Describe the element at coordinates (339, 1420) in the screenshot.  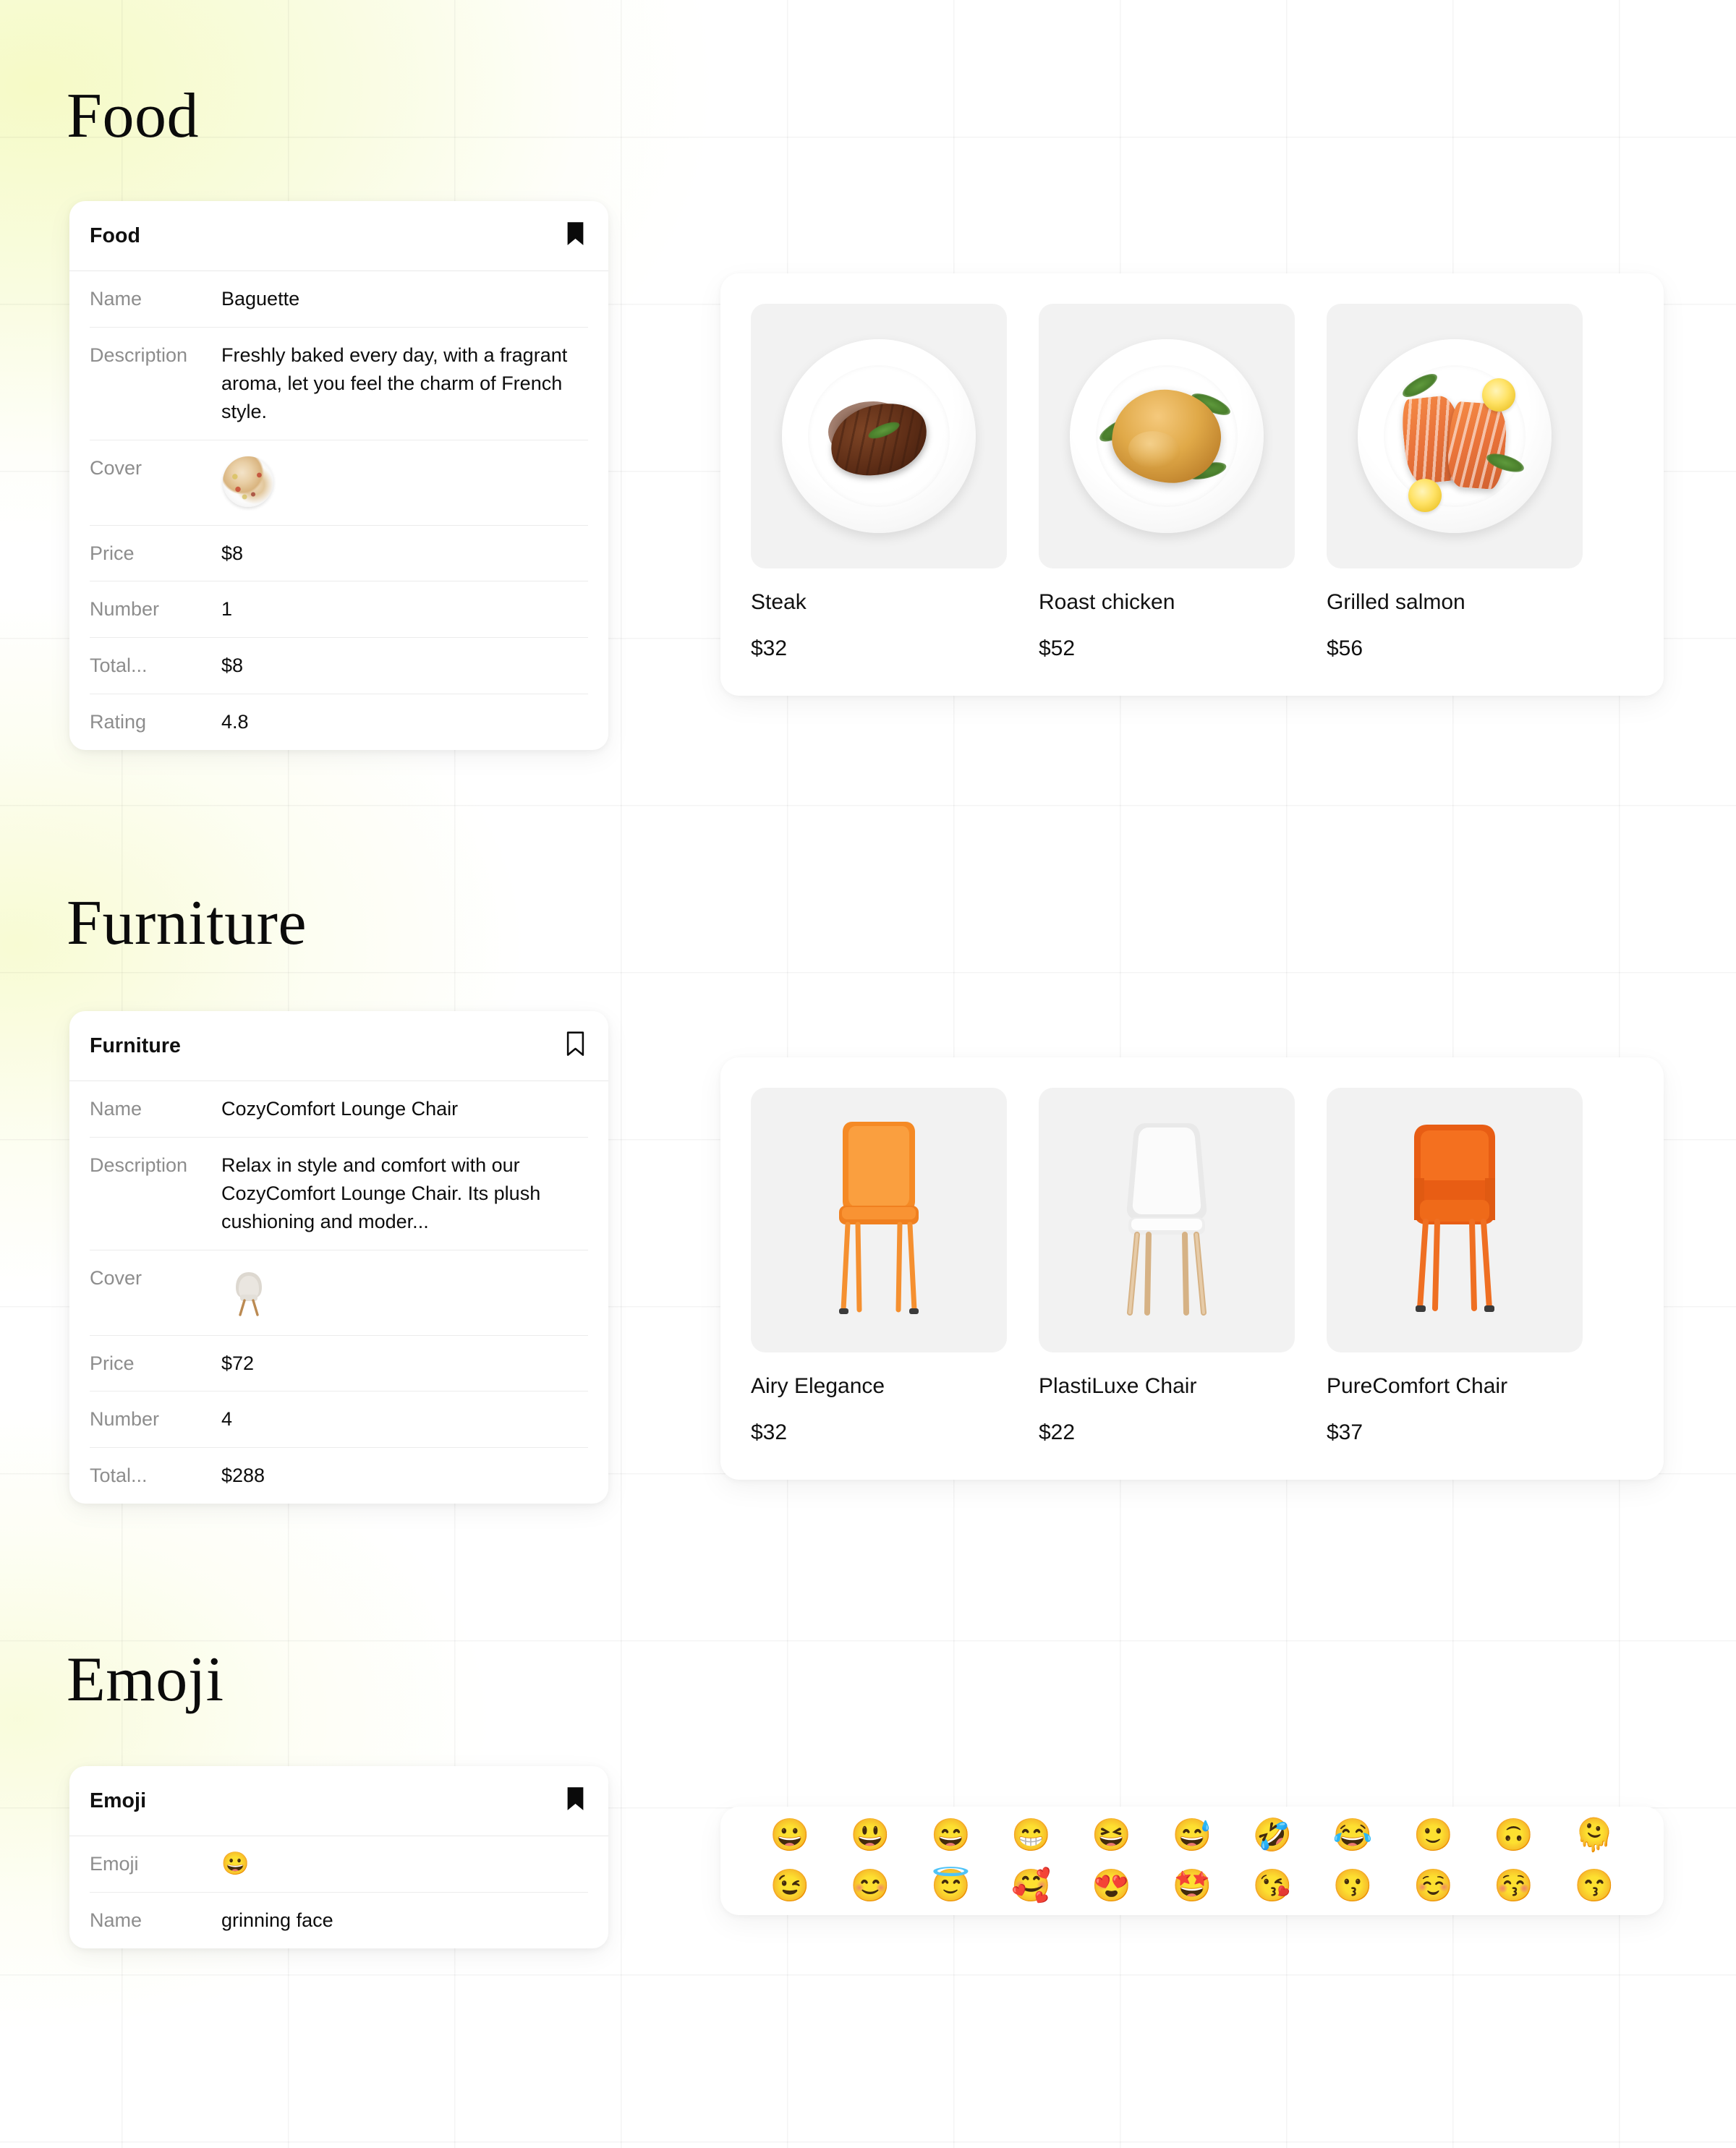
I see `table-row: Number 4` at that location.